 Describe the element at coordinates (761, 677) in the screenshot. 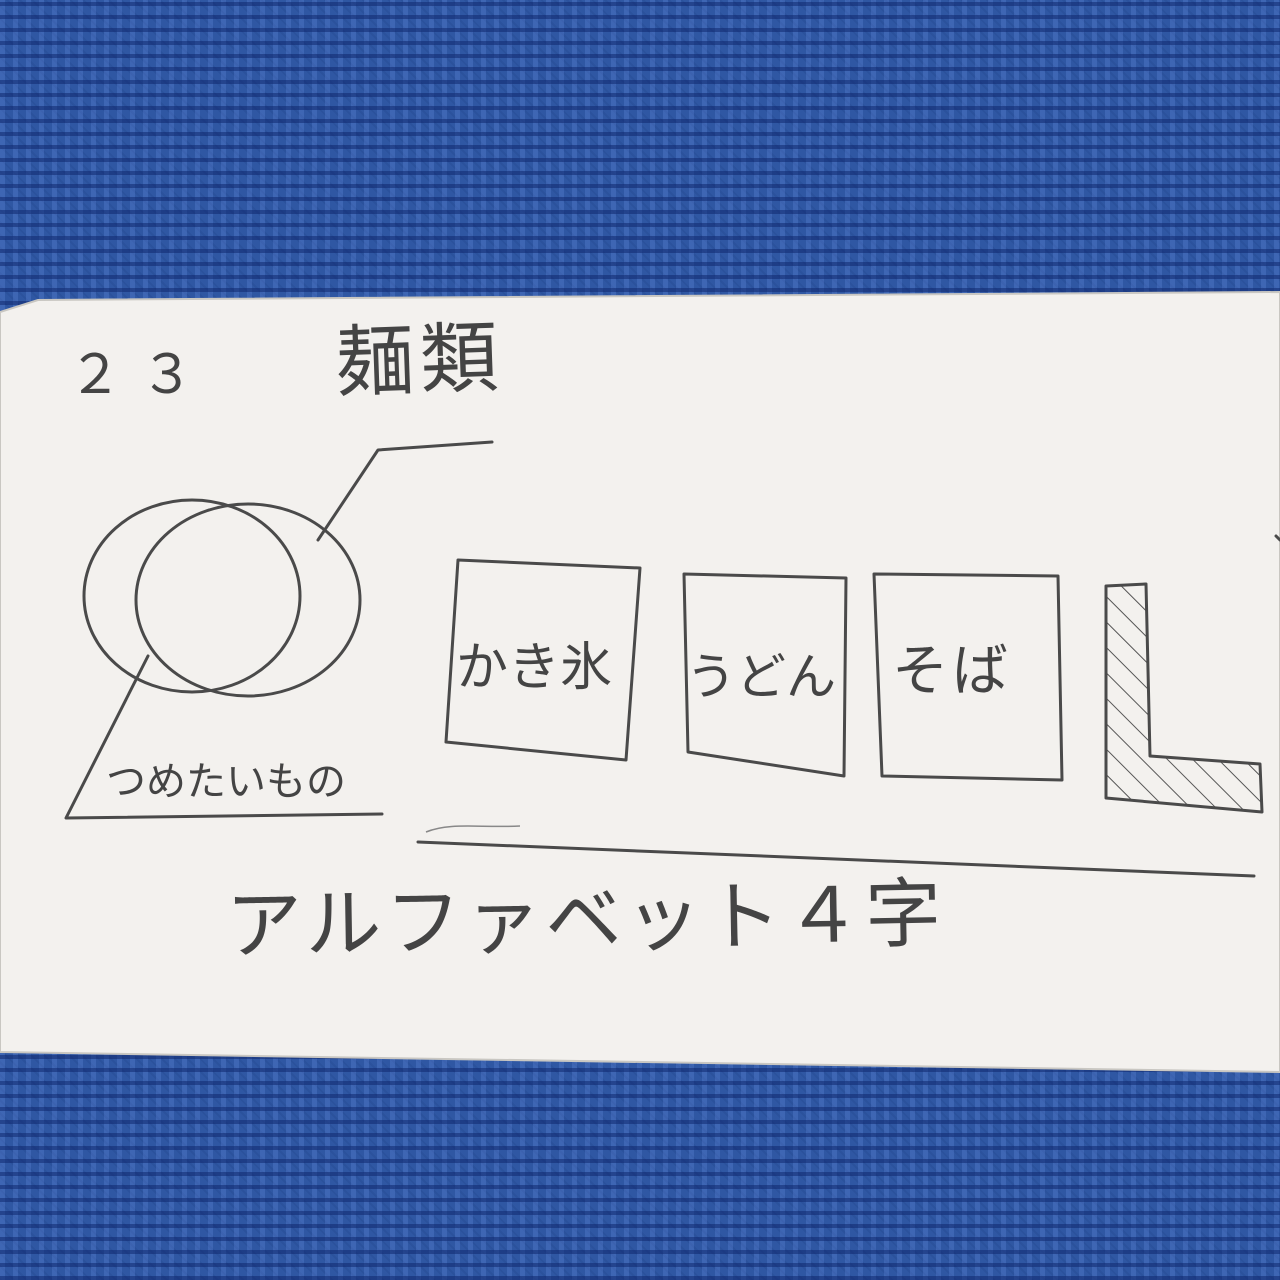

I see `box-label-udon: うどん` at that location.